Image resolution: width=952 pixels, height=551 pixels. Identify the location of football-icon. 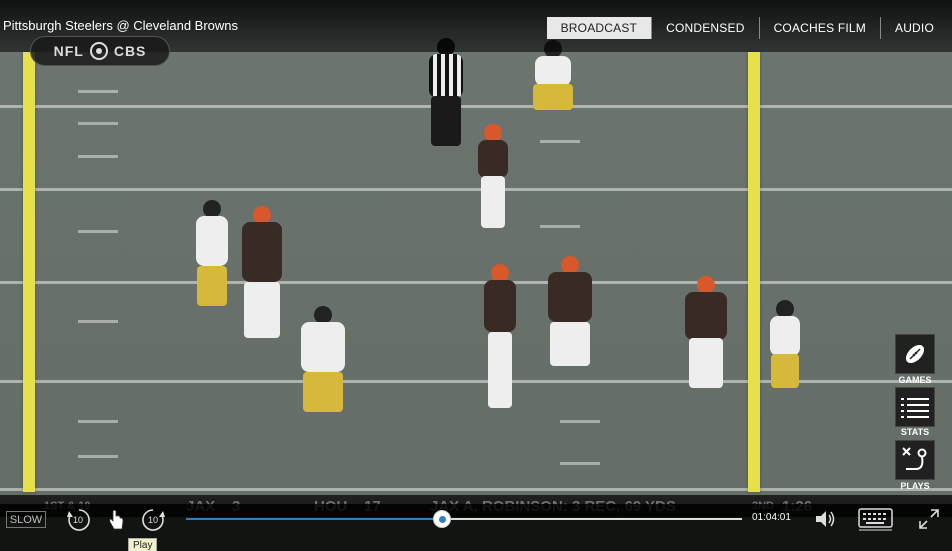
(915, 354).